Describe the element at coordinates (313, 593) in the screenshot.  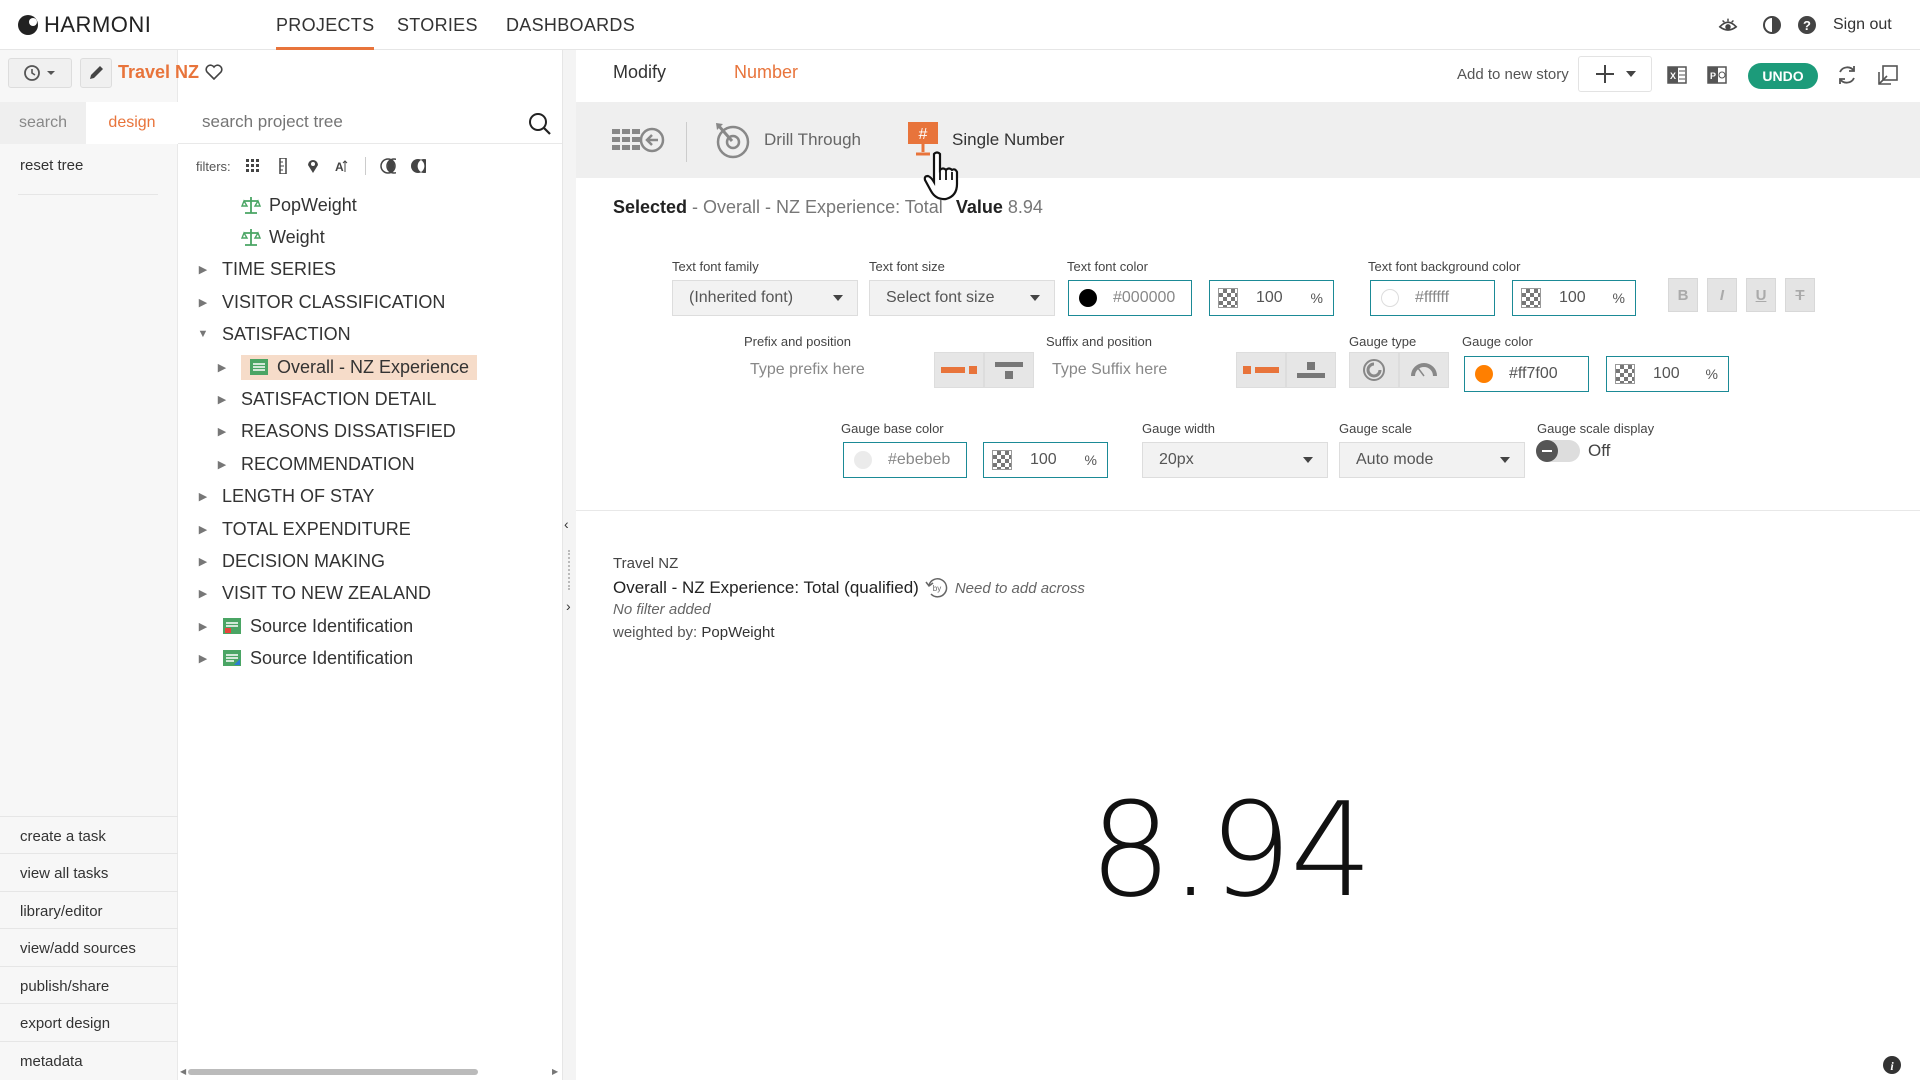
I see `tree-item: ▶ VISIT TO NEW ZEALAND` at that location.